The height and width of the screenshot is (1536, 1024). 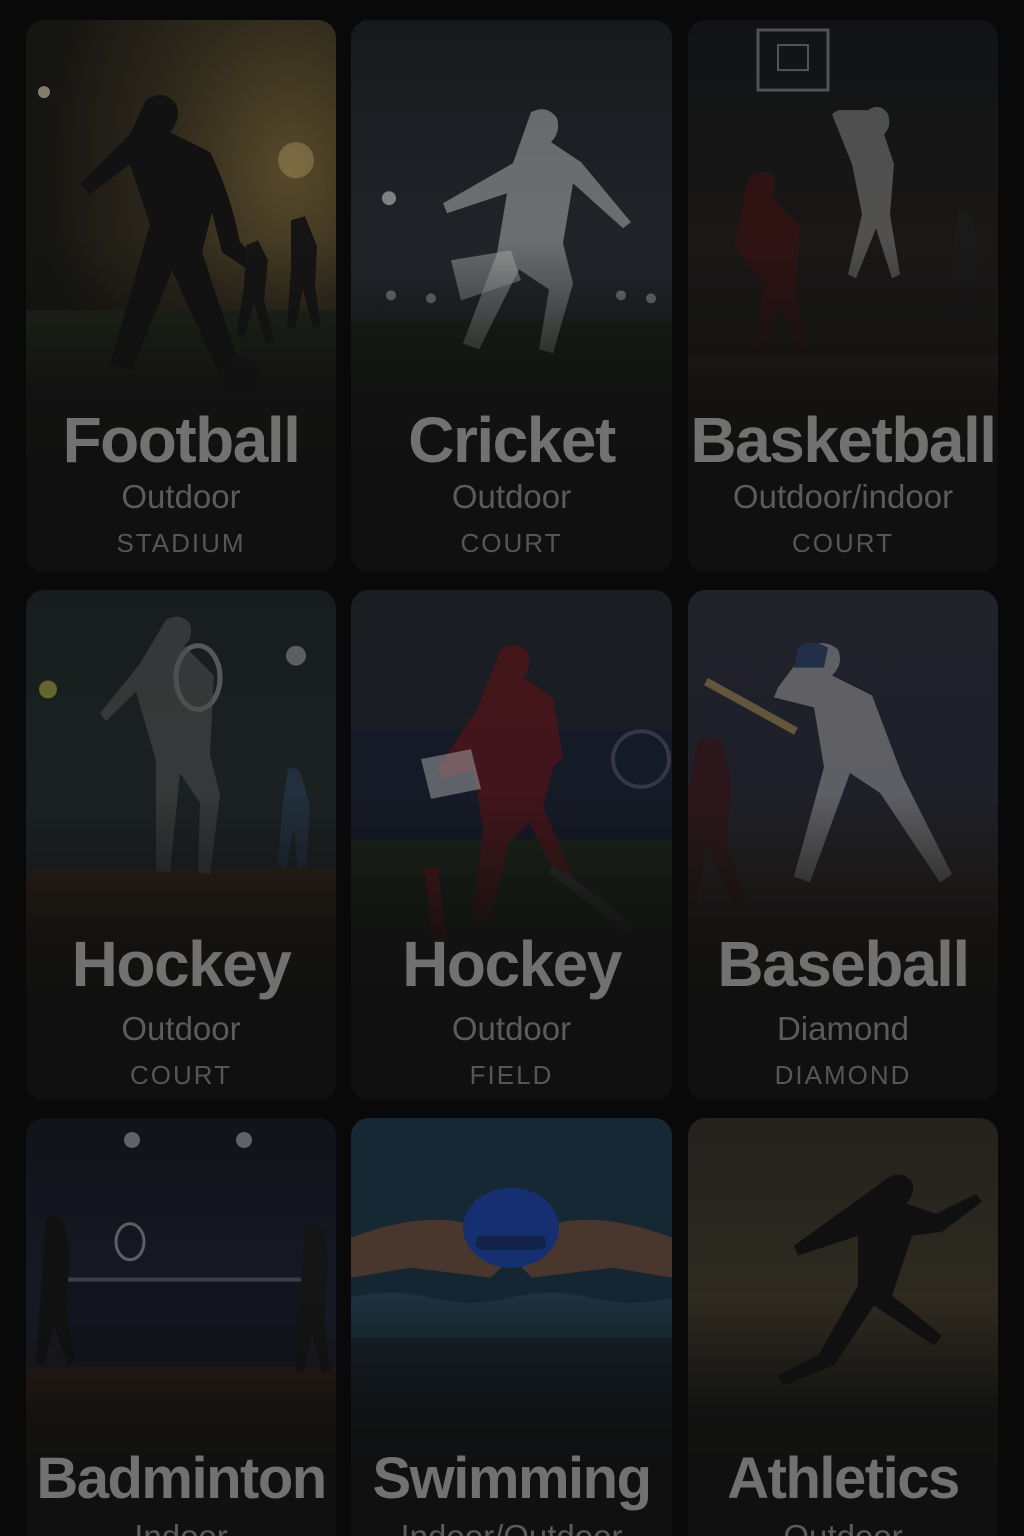 I want to click on sport-card-cricket: Cricket Outdoor COURT, so click(x=511, y=296).